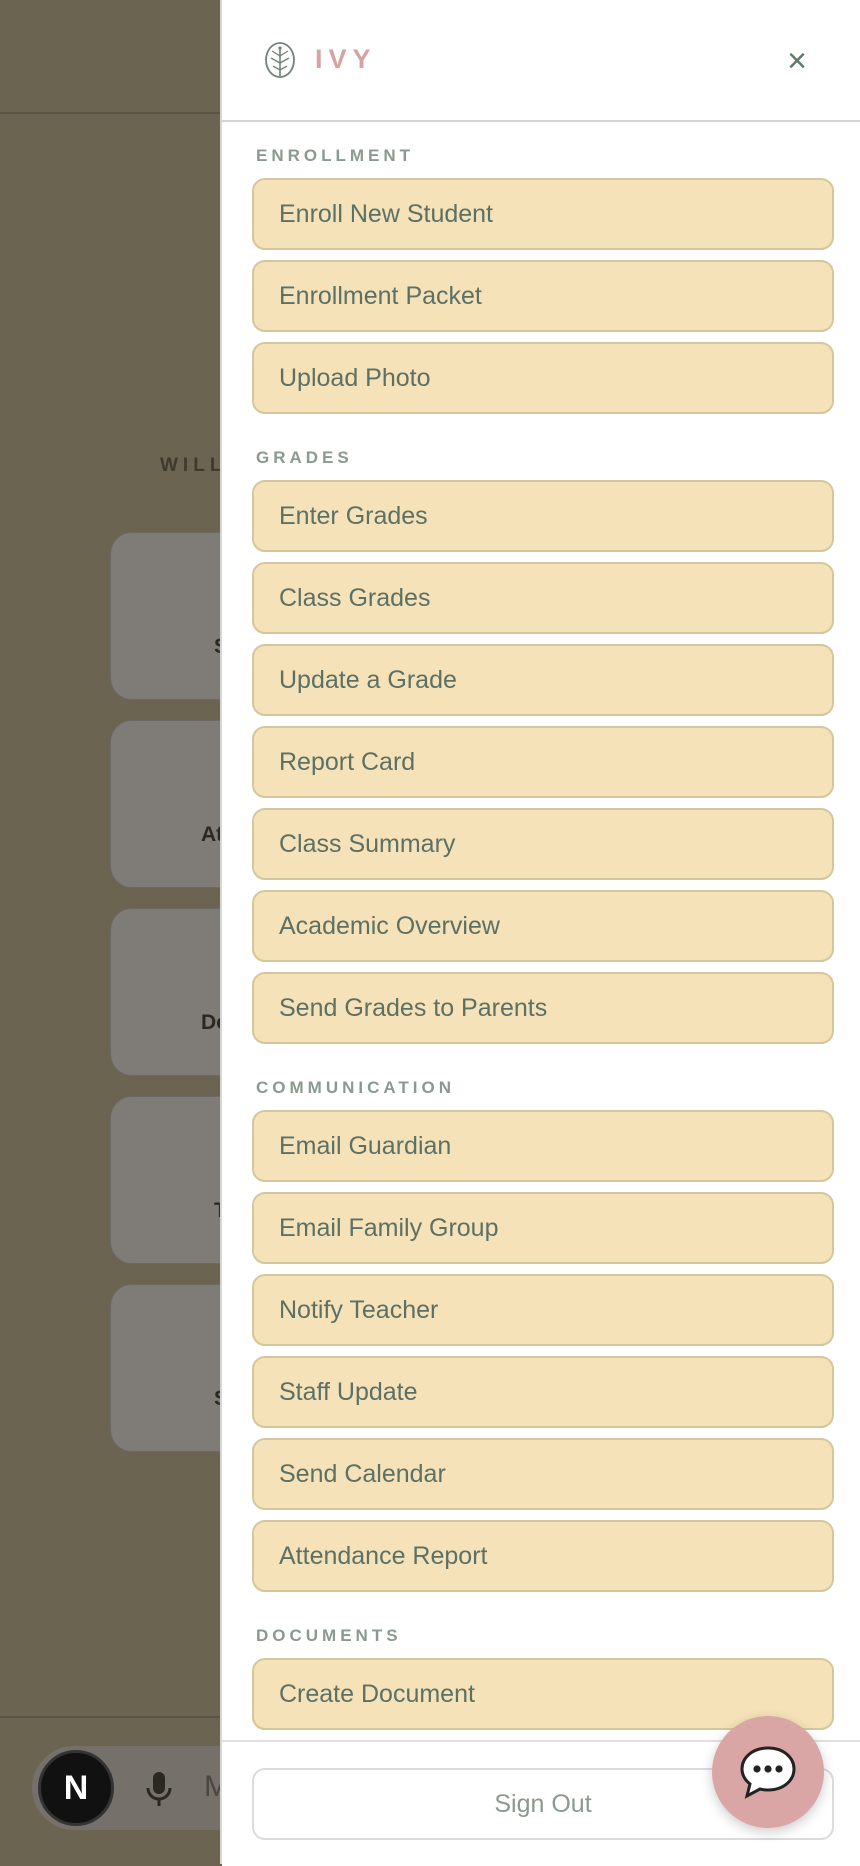  Describe the element at coordinates (543, 1474) in the screenshot. I see `menu-item-send-calendar: Send Calendar` at that location.